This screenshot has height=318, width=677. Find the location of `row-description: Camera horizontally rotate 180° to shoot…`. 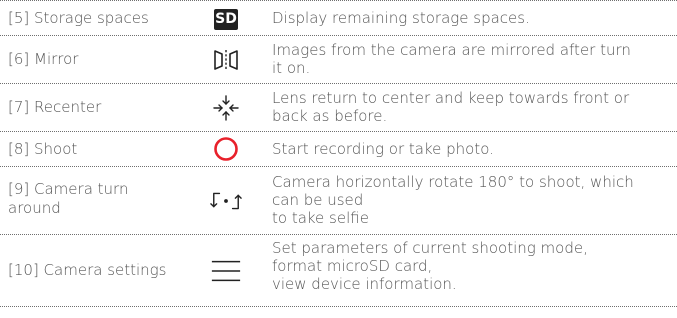

row-description: Camera horizontally rotate 180° to shoot… is located at coordinates (453, 200).